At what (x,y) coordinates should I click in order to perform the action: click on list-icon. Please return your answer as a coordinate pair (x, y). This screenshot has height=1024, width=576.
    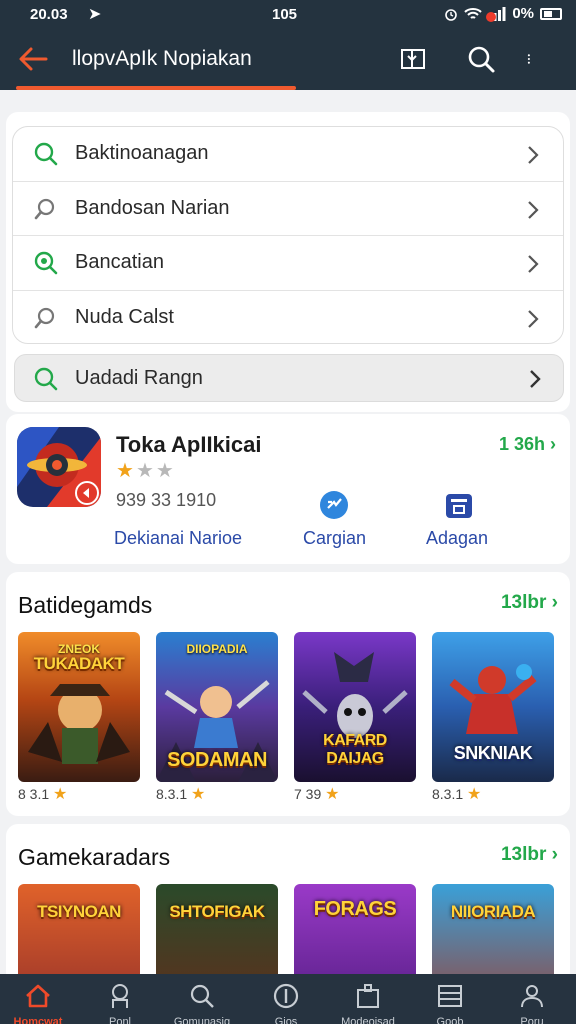
    Looking at the image, I should click on (450, 996).